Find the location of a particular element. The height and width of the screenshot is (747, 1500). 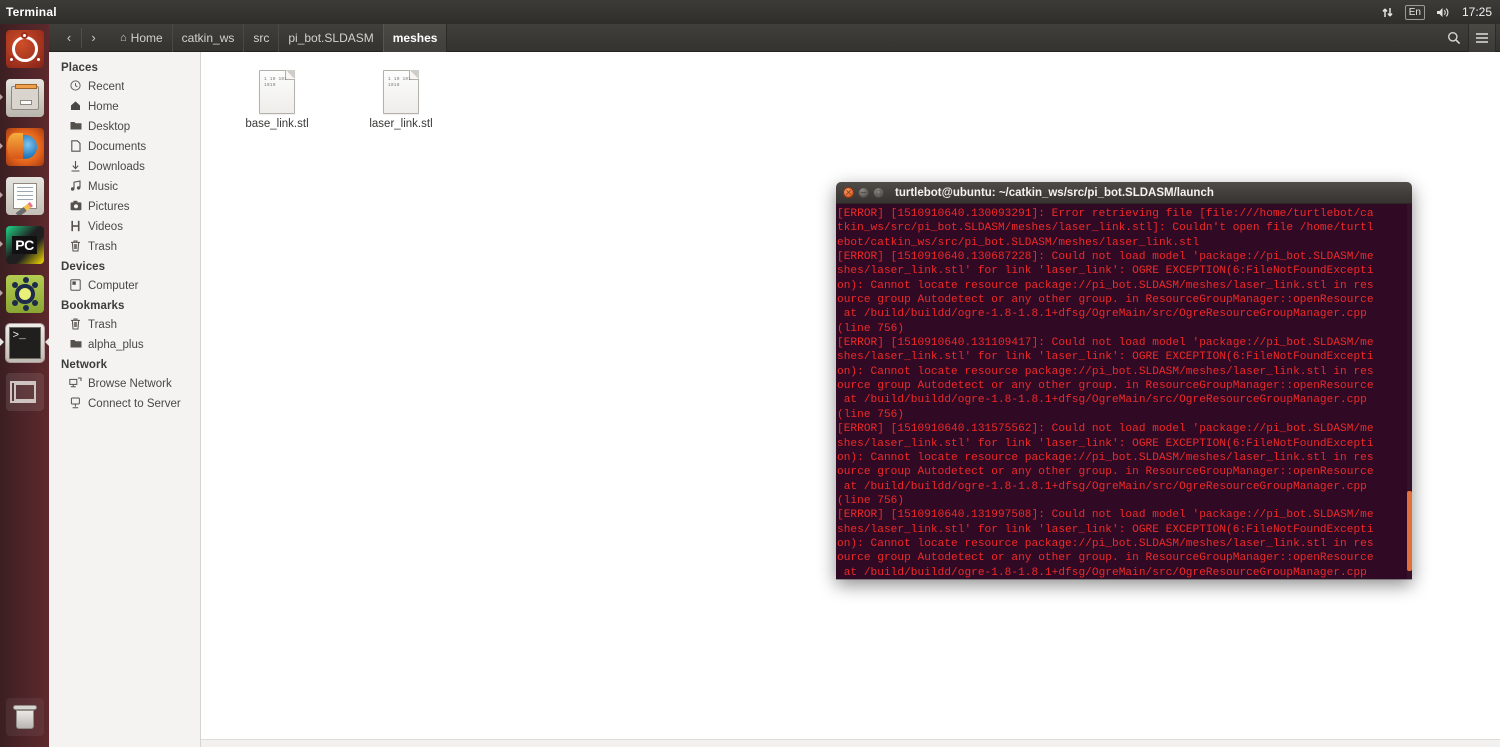

sidebar-item-music: Music is located at coordinates (124, 187).